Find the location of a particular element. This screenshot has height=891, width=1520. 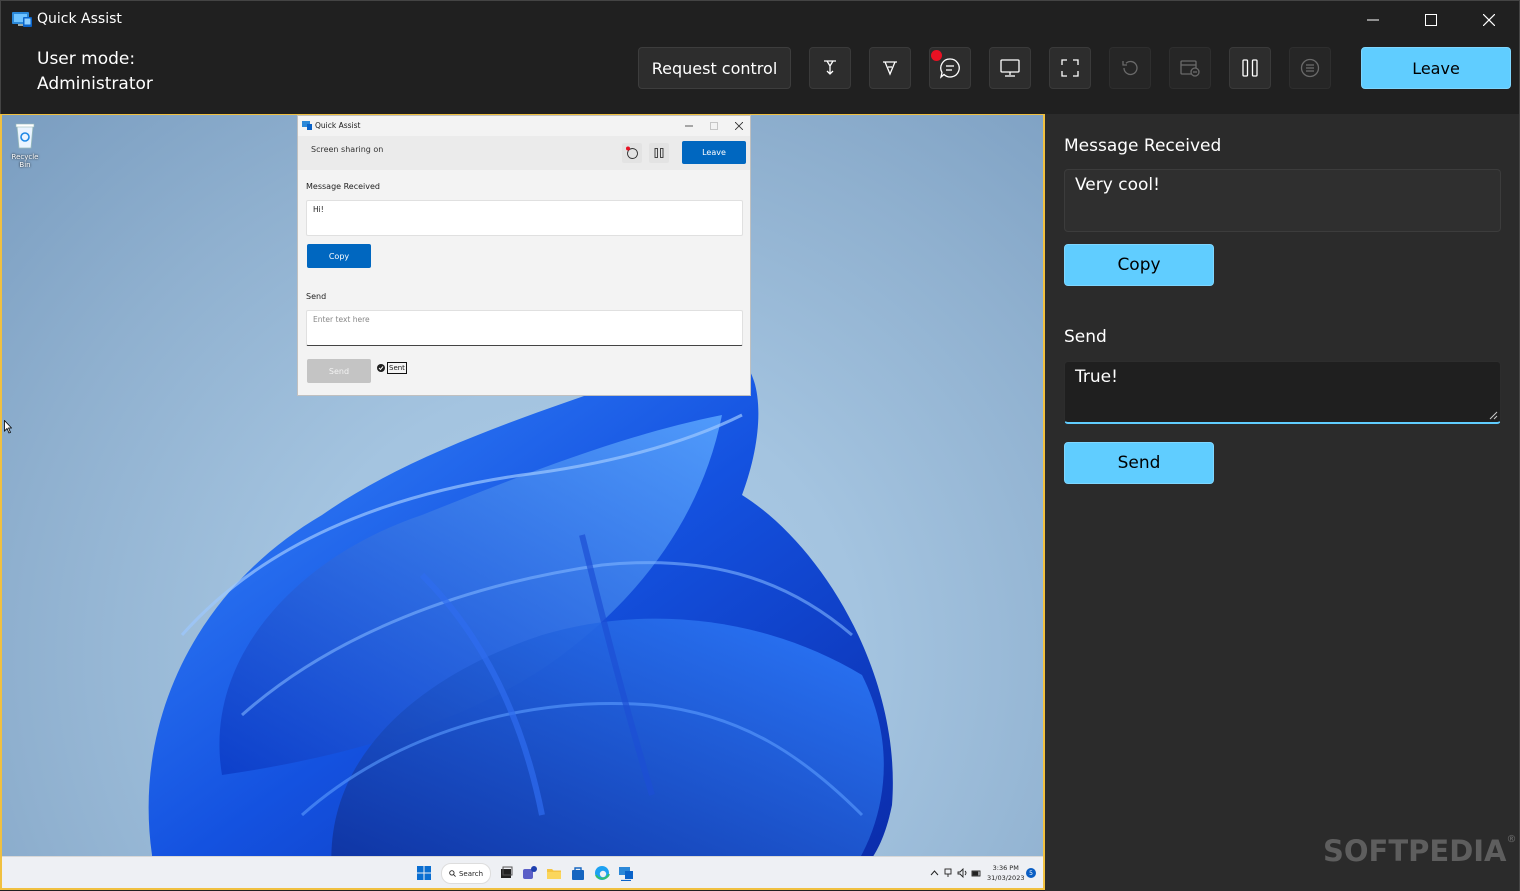

remote-chat-icon is located at coordinates (632, 152).